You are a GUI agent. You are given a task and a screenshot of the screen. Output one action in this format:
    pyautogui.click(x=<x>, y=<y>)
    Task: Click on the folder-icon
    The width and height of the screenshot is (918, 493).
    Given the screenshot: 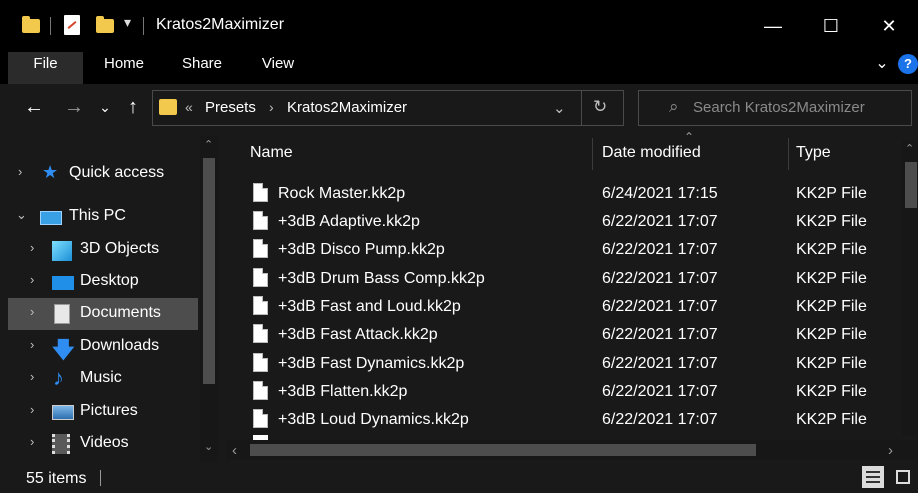 What is the action you would take?
    pyautogui.click(x=31, y=24)
    